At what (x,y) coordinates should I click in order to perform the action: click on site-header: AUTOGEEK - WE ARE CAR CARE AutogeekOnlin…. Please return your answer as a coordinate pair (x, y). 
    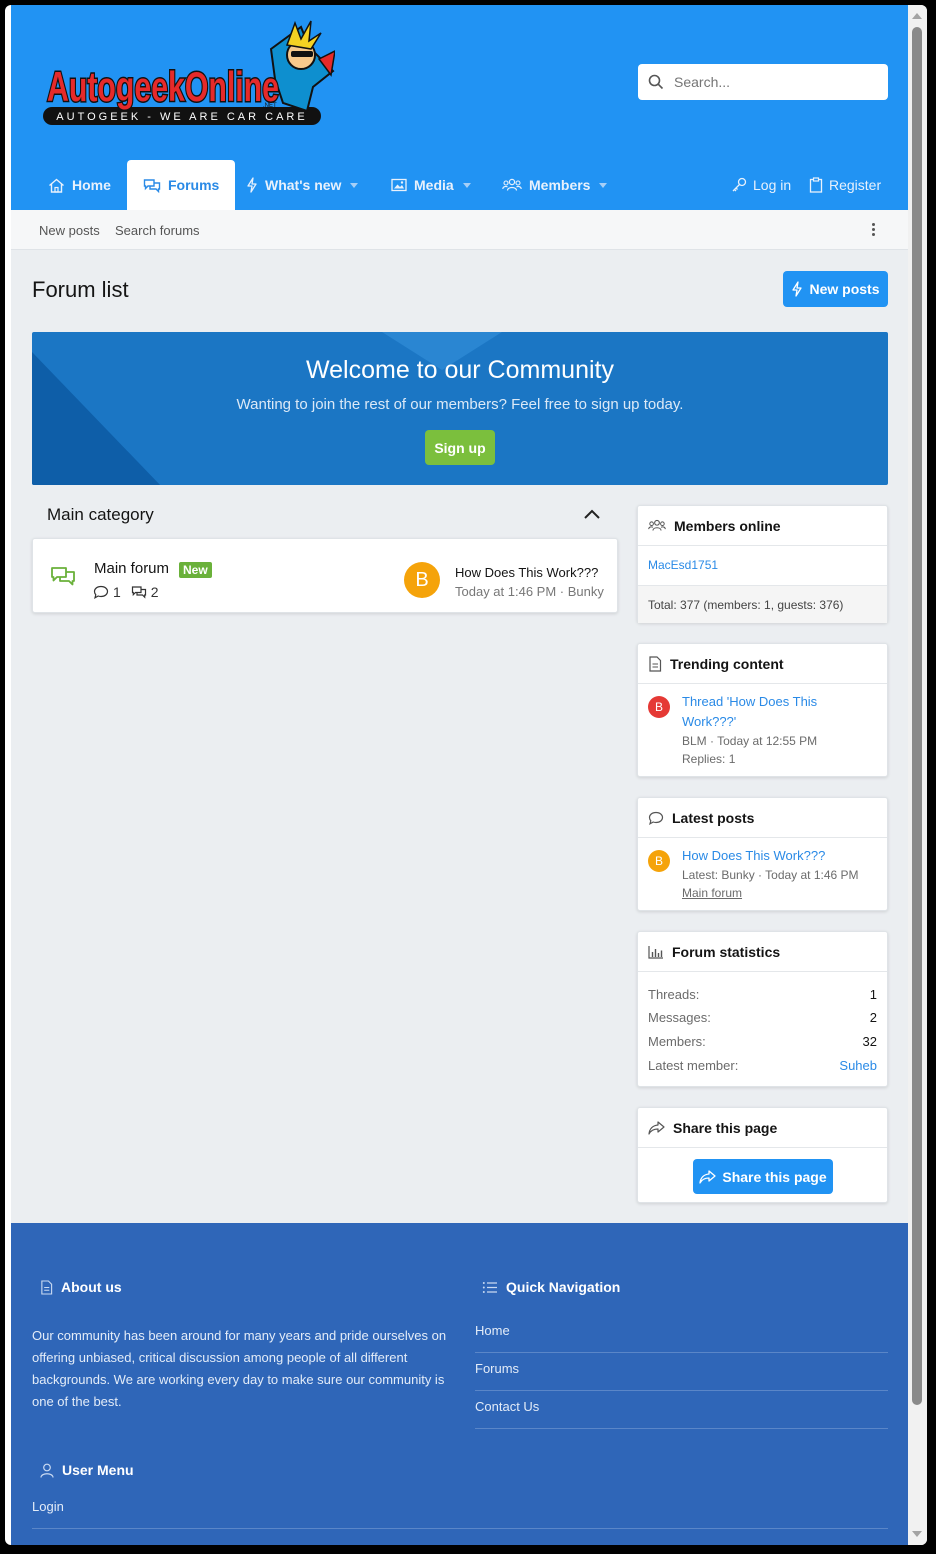
    Looking at the image, I should click on (459, 107).